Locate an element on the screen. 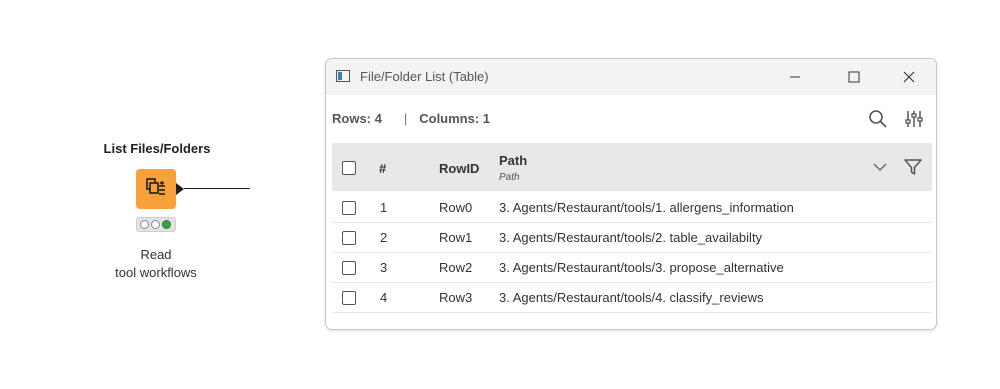 This screenshot has width=1000, height=389. header-index: # is located at coordinates (383, 168).